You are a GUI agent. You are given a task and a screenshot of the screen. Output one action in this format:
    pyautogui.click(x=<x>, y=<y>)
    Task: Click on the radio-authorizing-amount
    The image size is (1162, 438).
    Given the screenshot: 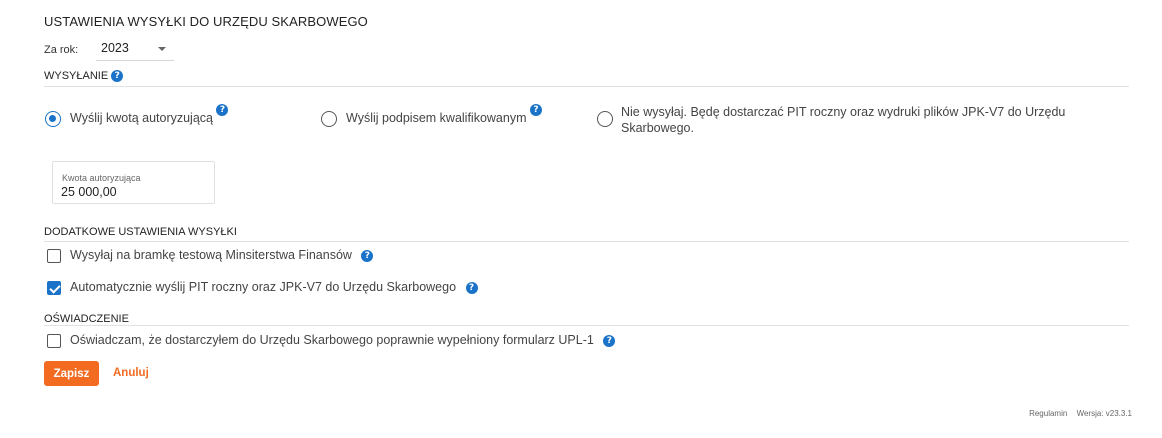 What is the action you would take?
    pyautogui.click(x=53, y=119)
    